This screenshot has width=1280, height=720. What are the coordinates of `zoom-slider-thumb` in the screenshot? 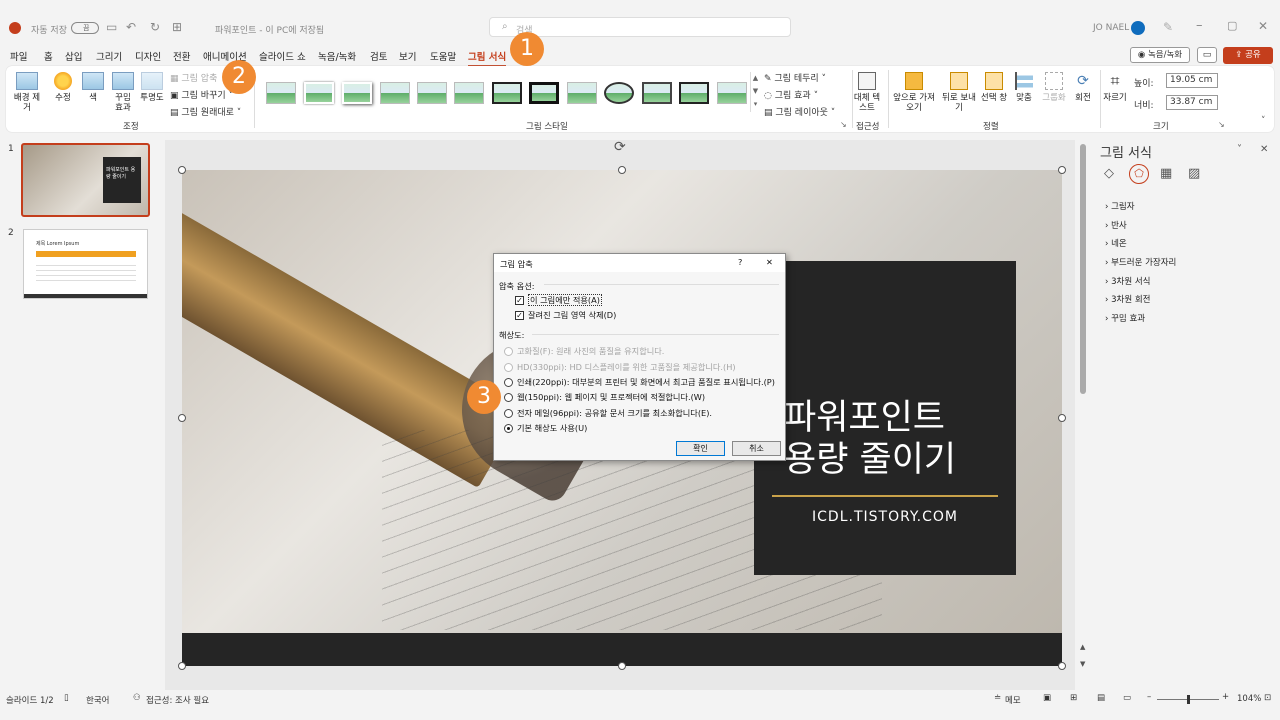 It's located at (1188, 699).